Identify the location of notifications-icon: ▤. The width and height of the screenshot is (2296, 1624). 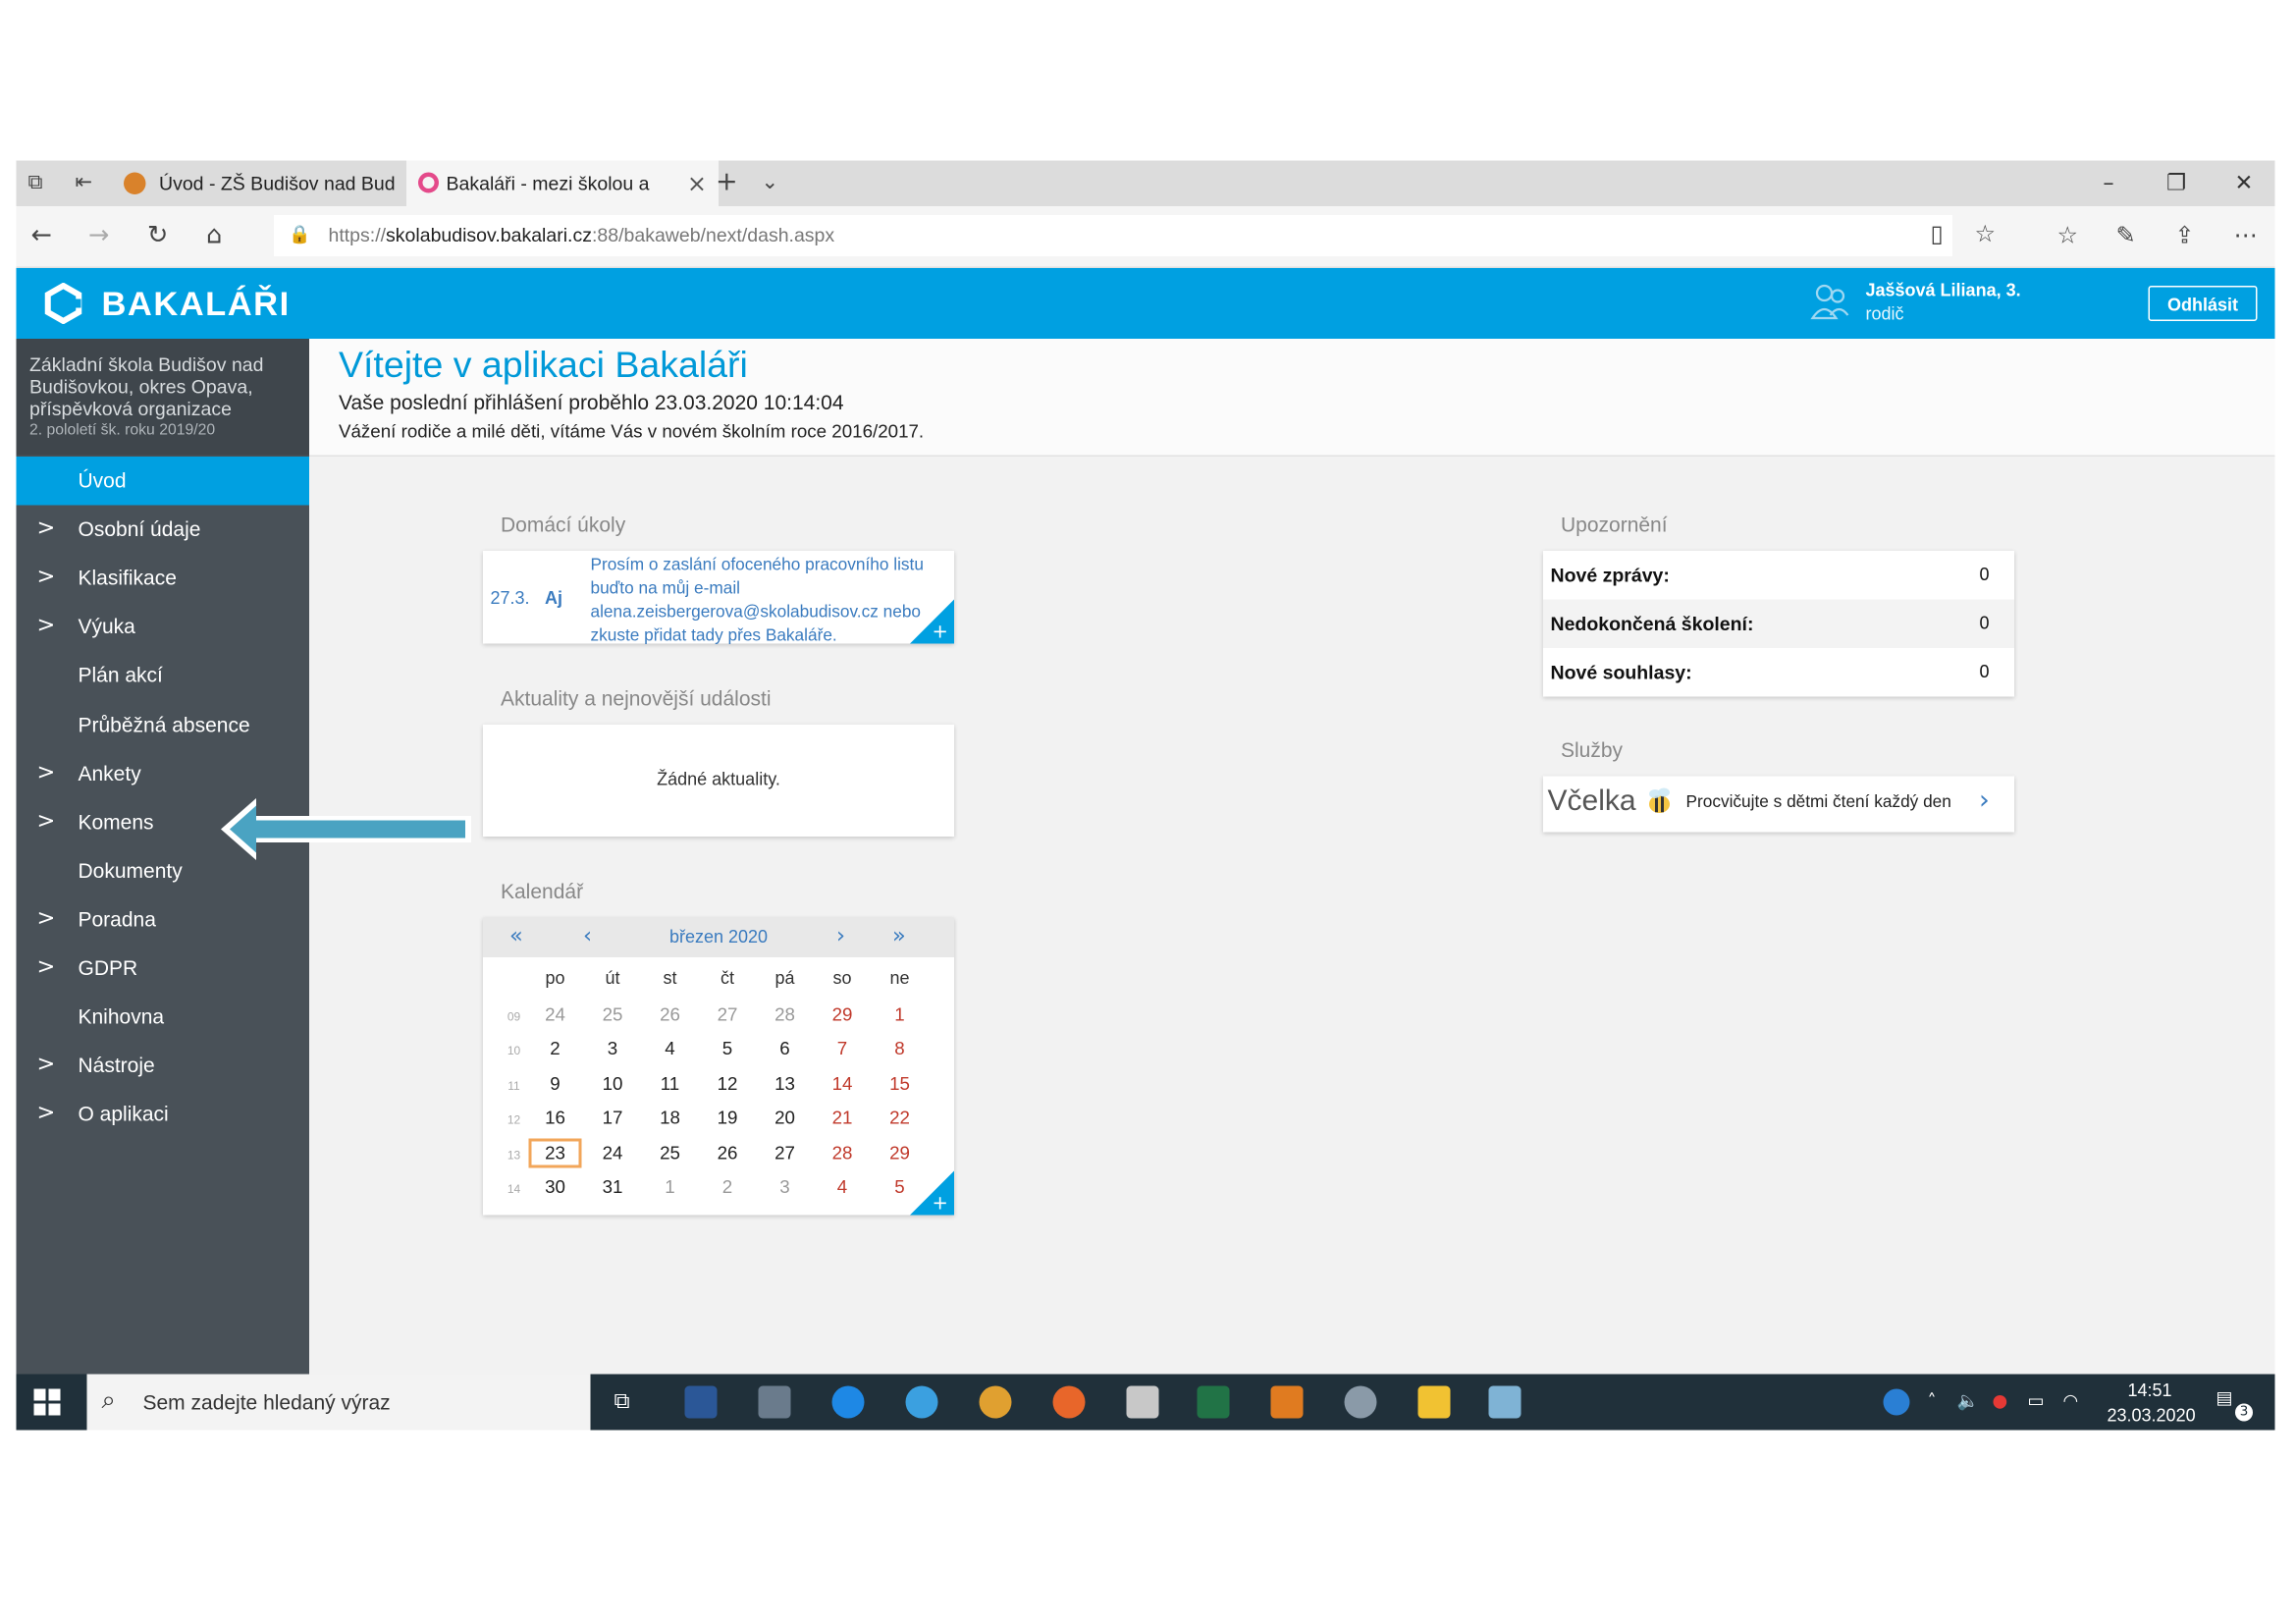
(2225, 1397).